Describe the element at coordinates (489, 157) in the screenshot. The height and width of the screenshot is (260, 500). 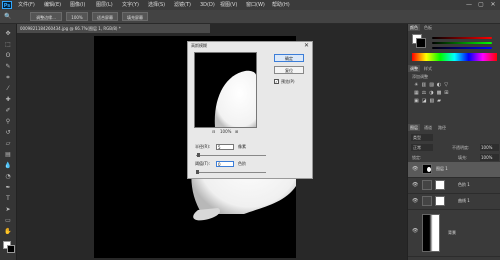
I see `fill-field: 100%` at that location.